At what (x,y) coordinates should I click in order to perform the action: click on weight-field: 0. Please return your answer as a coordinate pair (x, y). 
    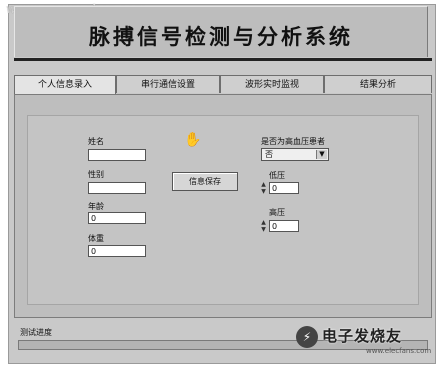
    Looking at the image, I should click on (117, 251).